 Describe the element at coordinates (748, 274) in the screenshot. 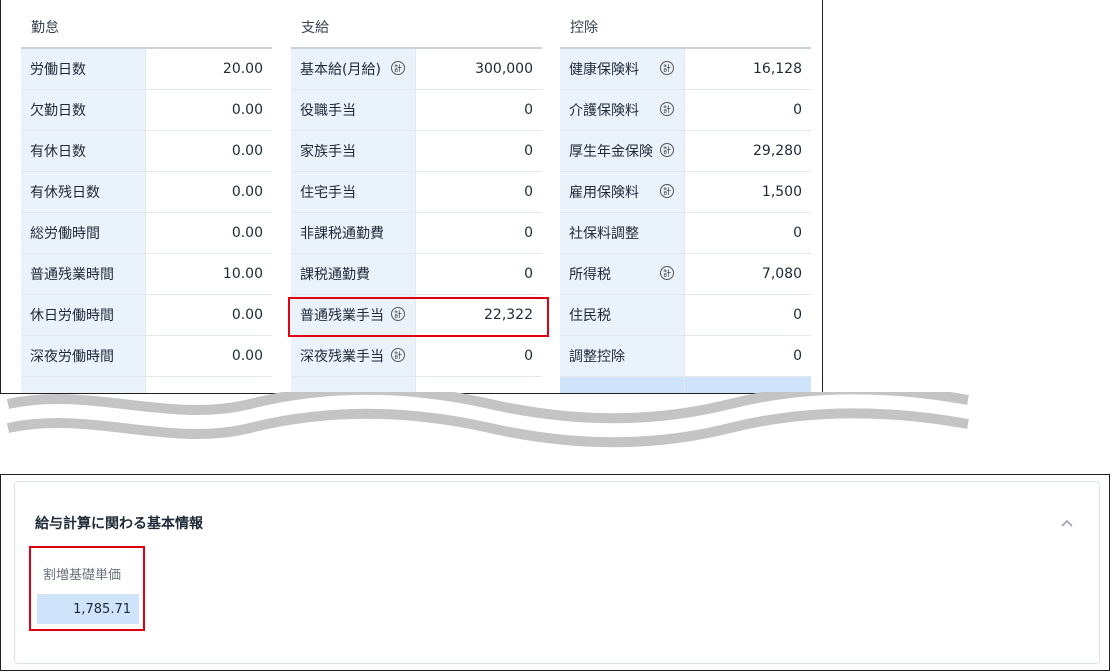

I see `row-value: 7,080` at that location.